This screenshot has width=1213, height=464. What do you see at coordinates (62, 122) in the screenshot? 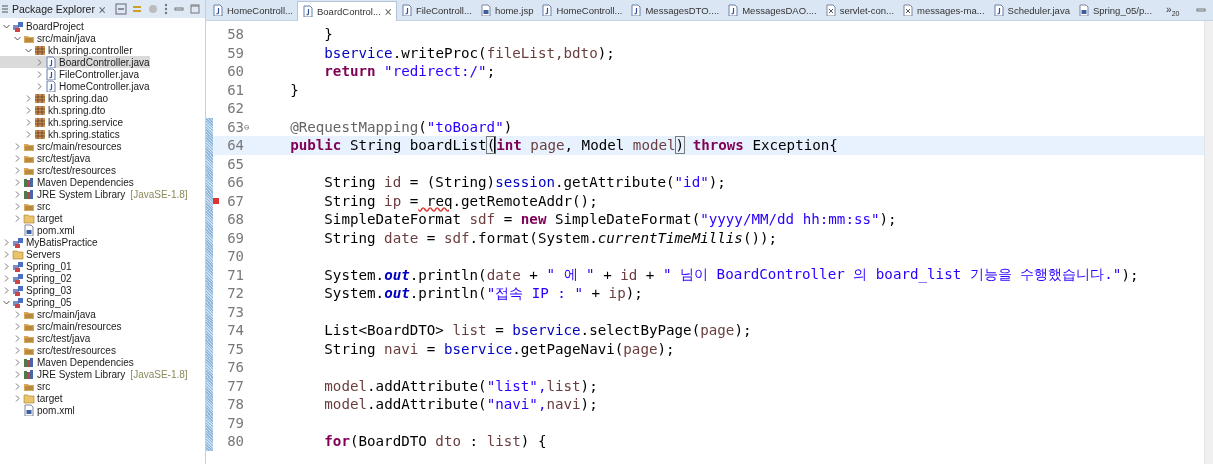
I see `tree-item: kh.spring.service` at bounding box center [62, 122].